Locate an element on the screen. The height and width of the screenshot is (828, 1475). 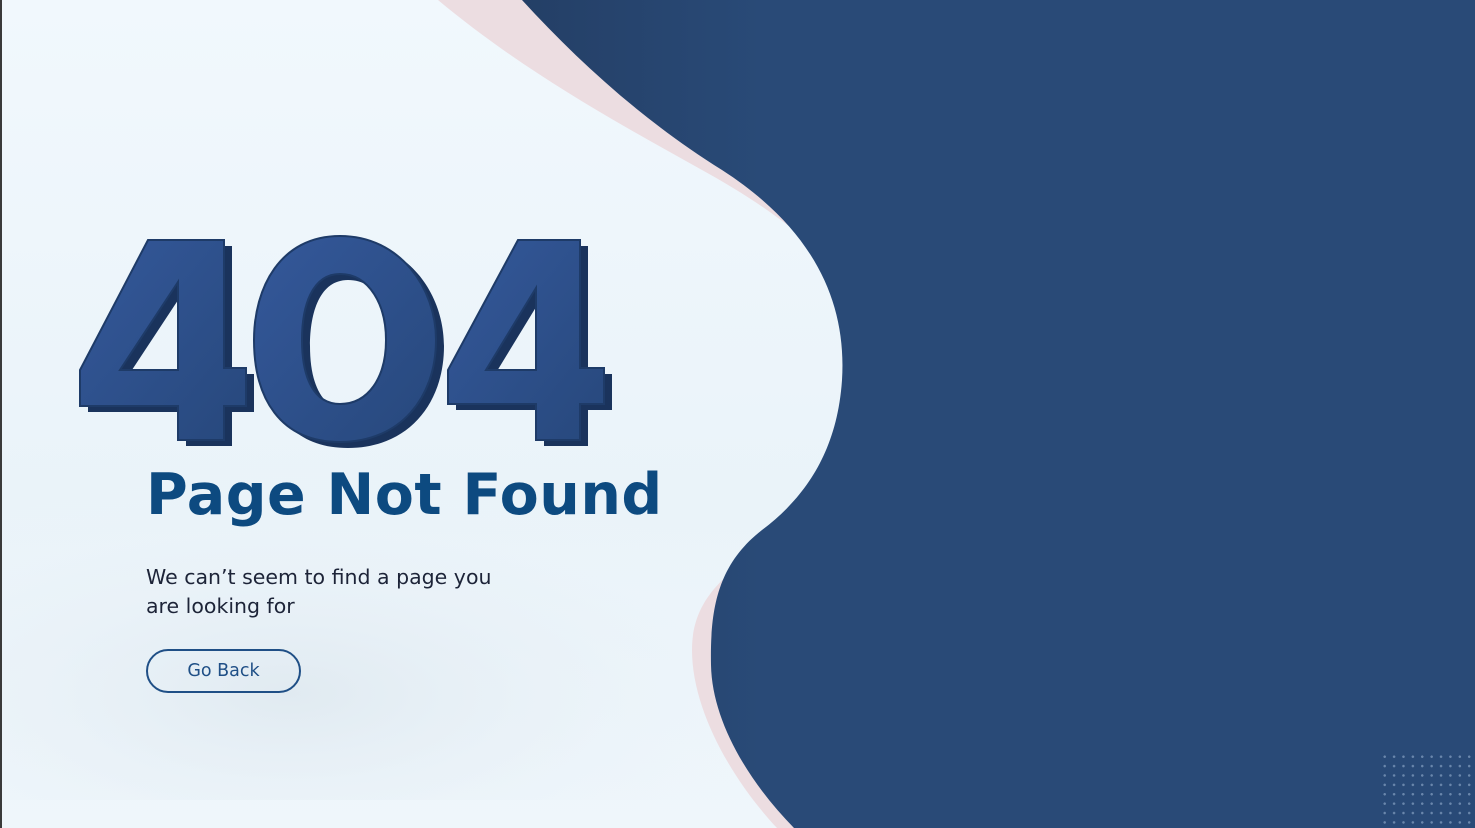
error-code-404: 404 is located at coordinates (345, 341).